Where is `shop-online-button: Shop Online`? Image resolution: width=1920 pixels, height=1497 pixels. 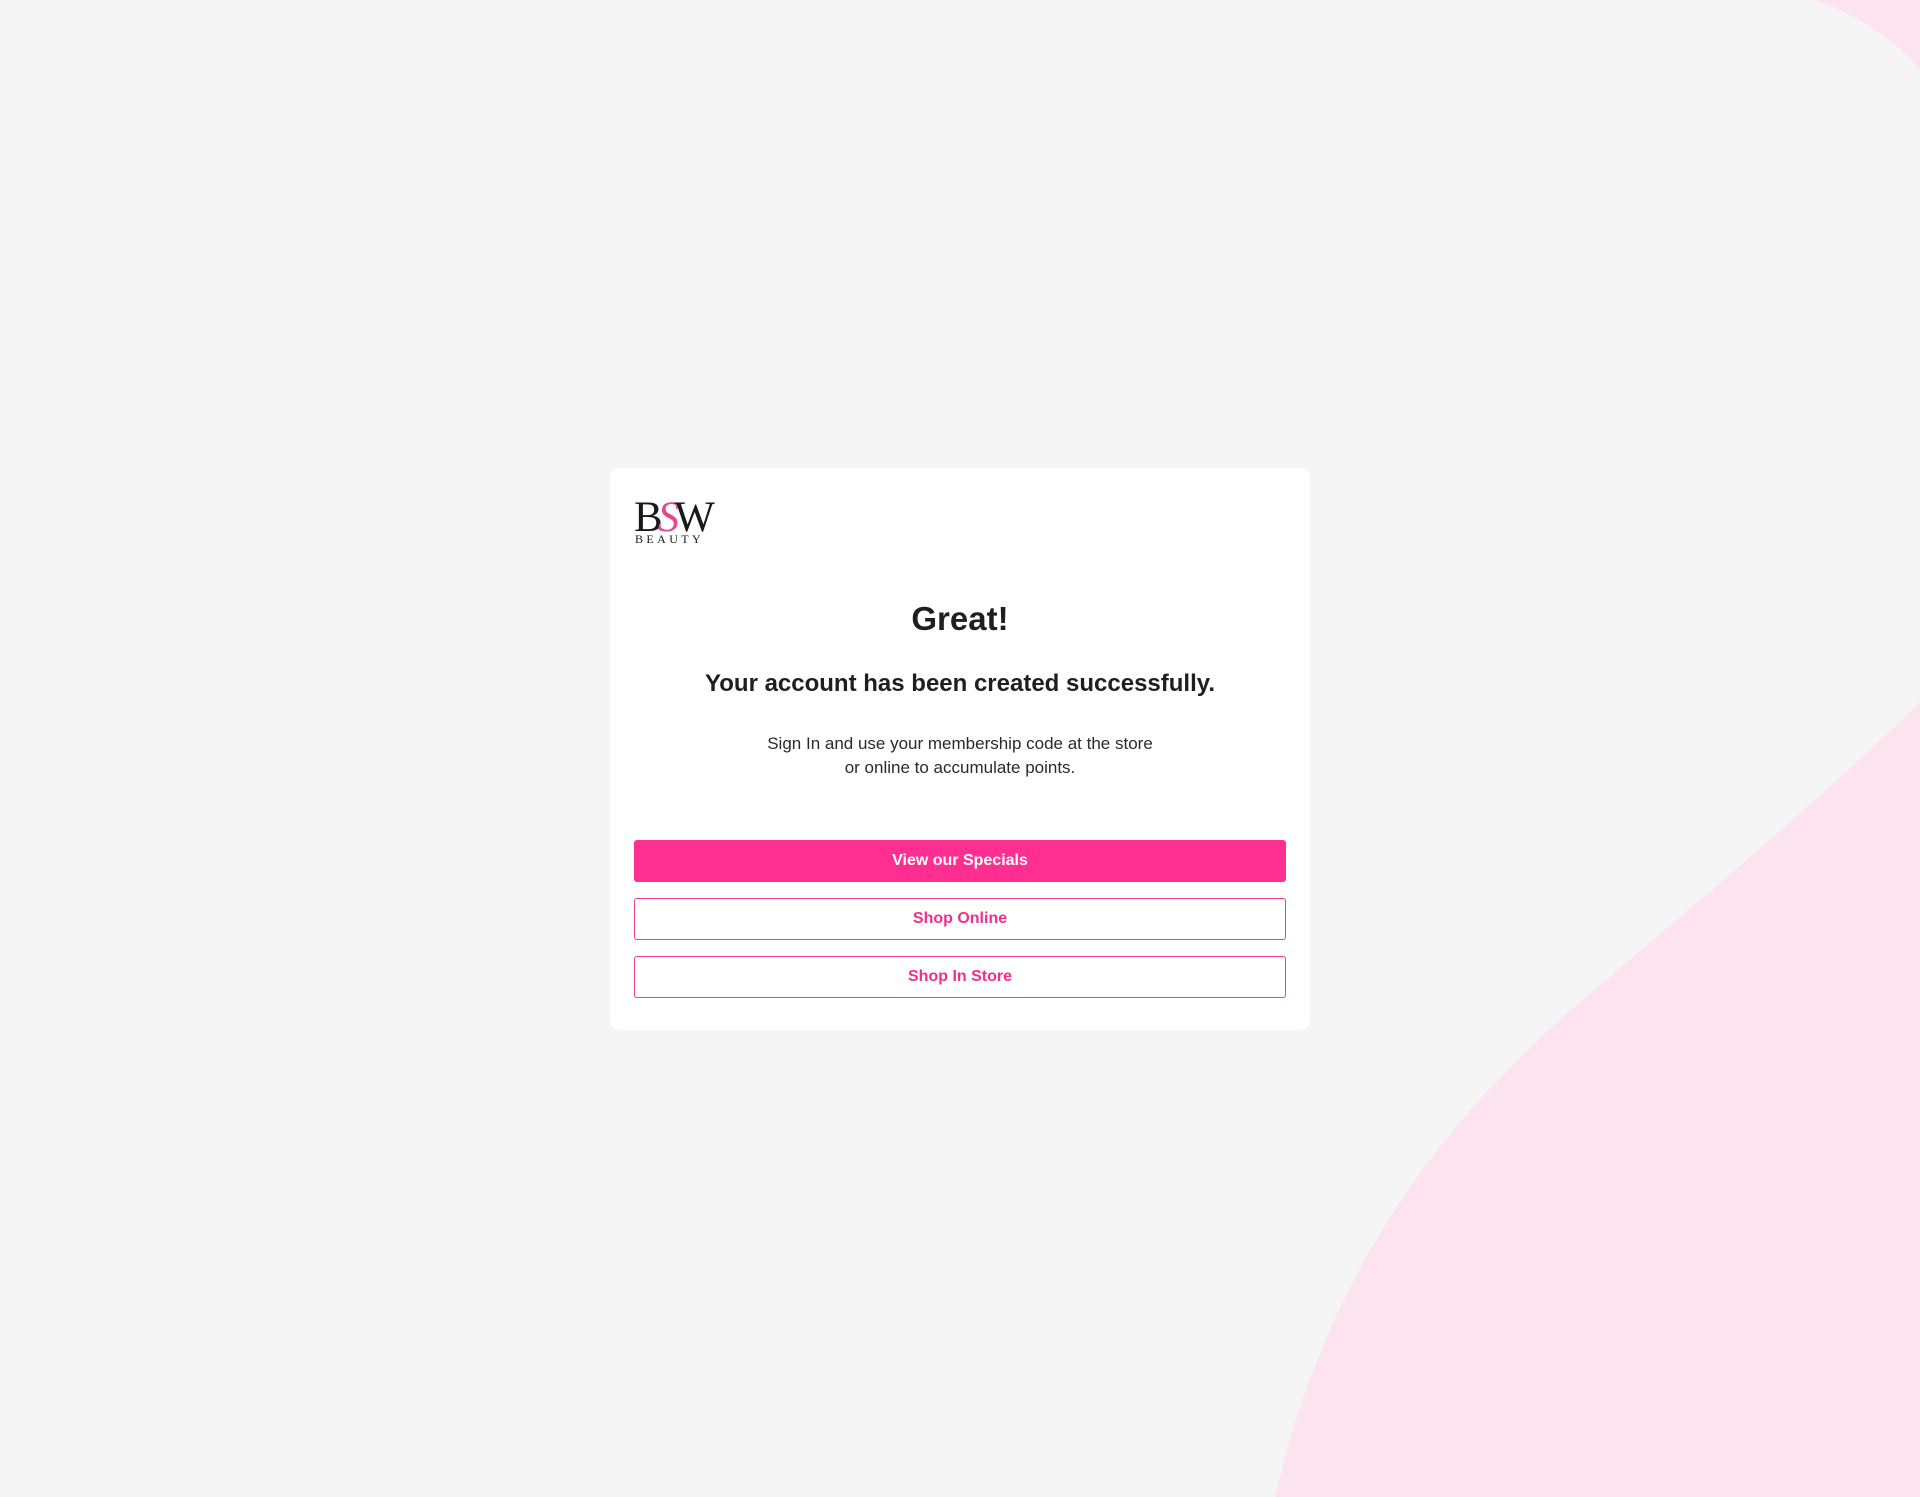
shop-online-button: Shop Online is located at coordinates (960, 919).